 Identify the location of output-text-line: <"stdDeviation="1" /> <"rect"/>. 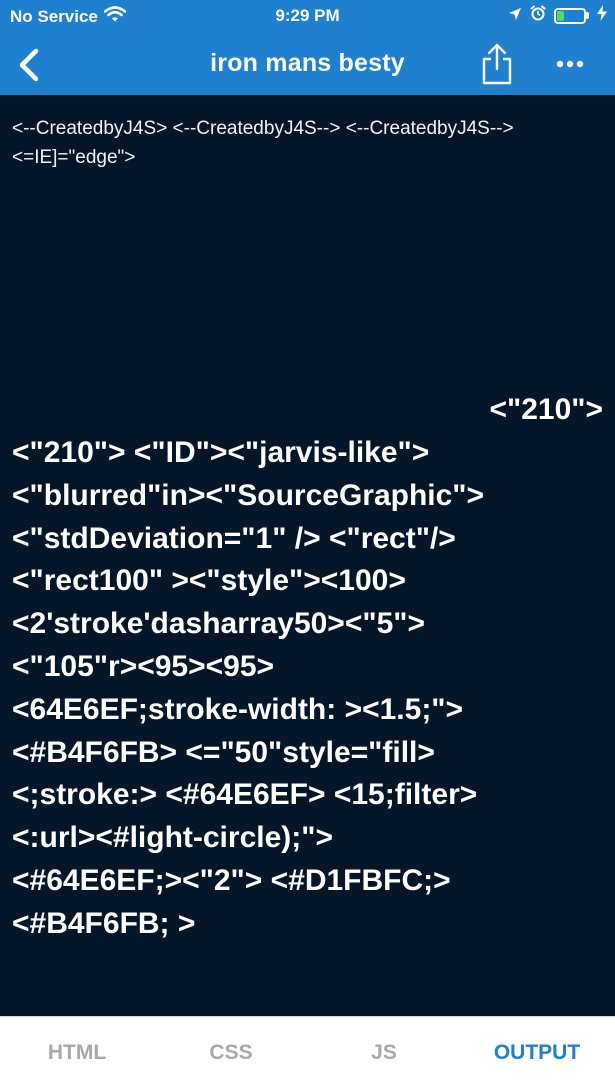
(234, 538).